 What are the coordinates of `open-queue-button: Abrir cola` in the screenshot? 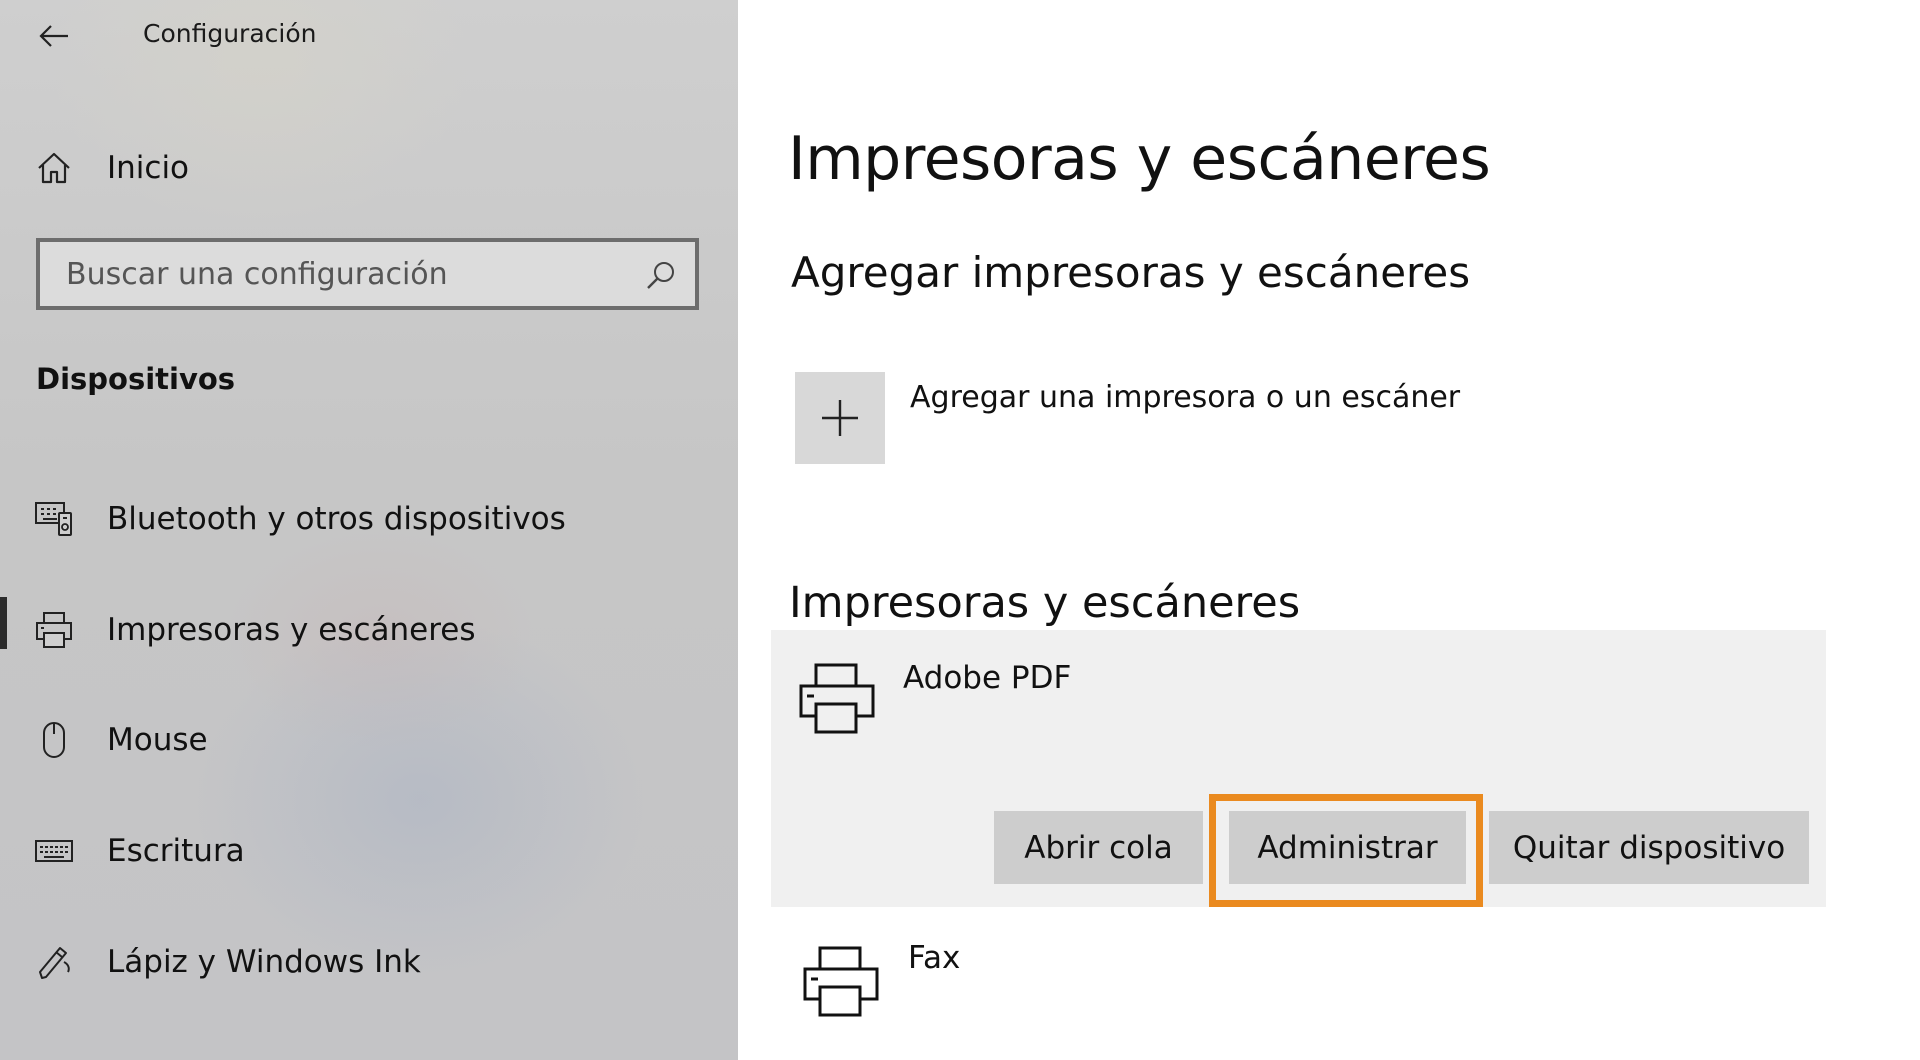 It's located at (1098, 847).